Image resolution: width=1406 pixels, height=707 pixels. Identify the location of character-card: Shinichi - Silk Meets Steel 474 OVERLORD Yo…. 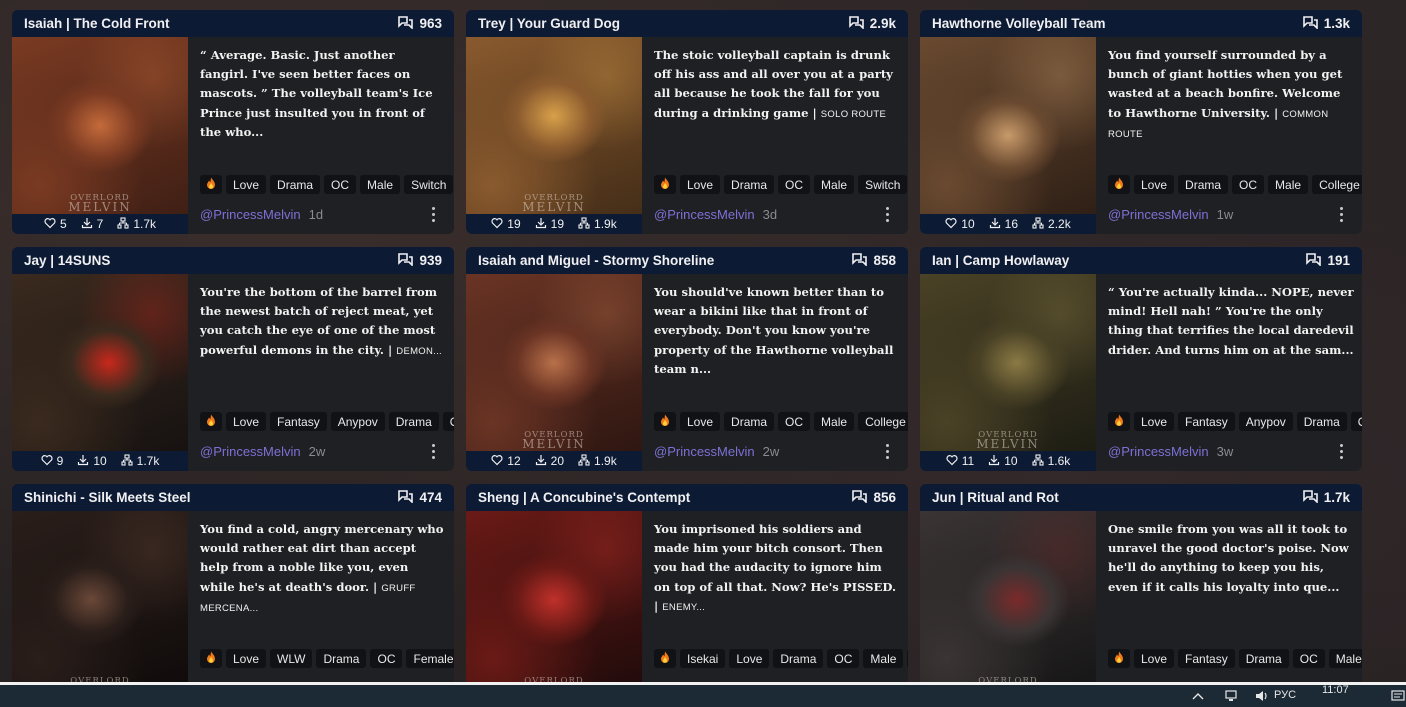
(233, 595).